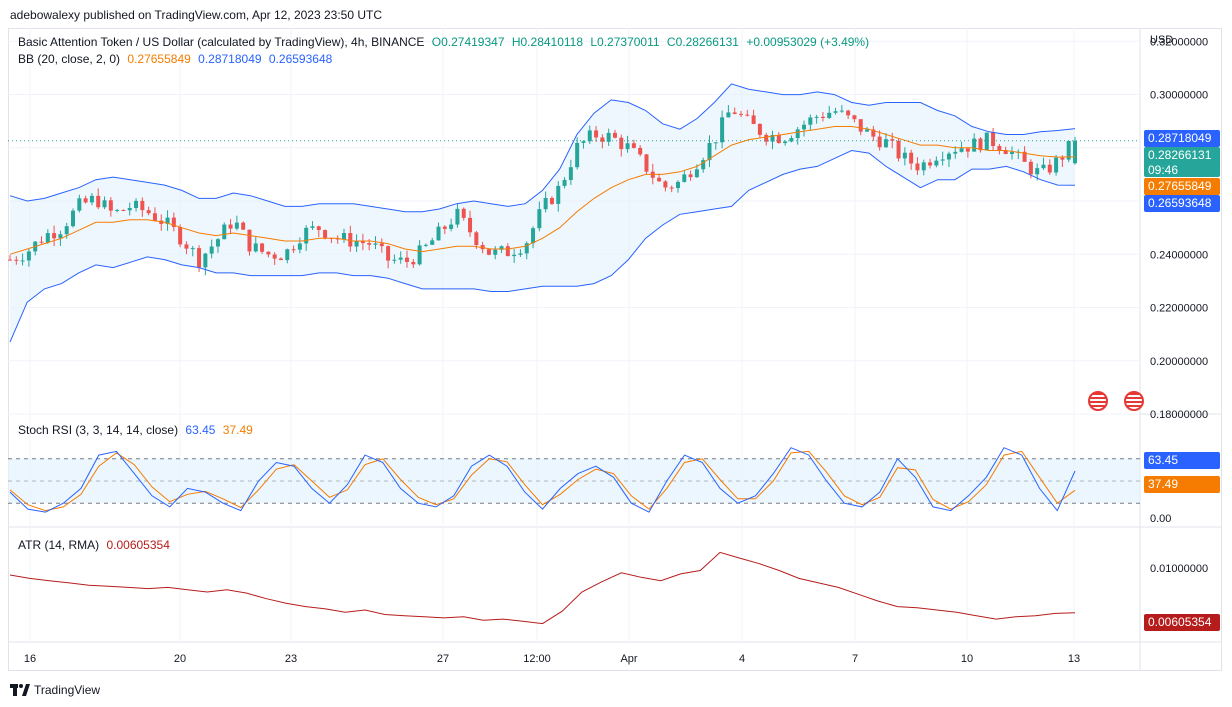 This screenshot has width=1232, height=707. Describe the element at coordinates (1179, 569) in the screenshot. I see `atr-tick-label: 0.01000000` at that location.